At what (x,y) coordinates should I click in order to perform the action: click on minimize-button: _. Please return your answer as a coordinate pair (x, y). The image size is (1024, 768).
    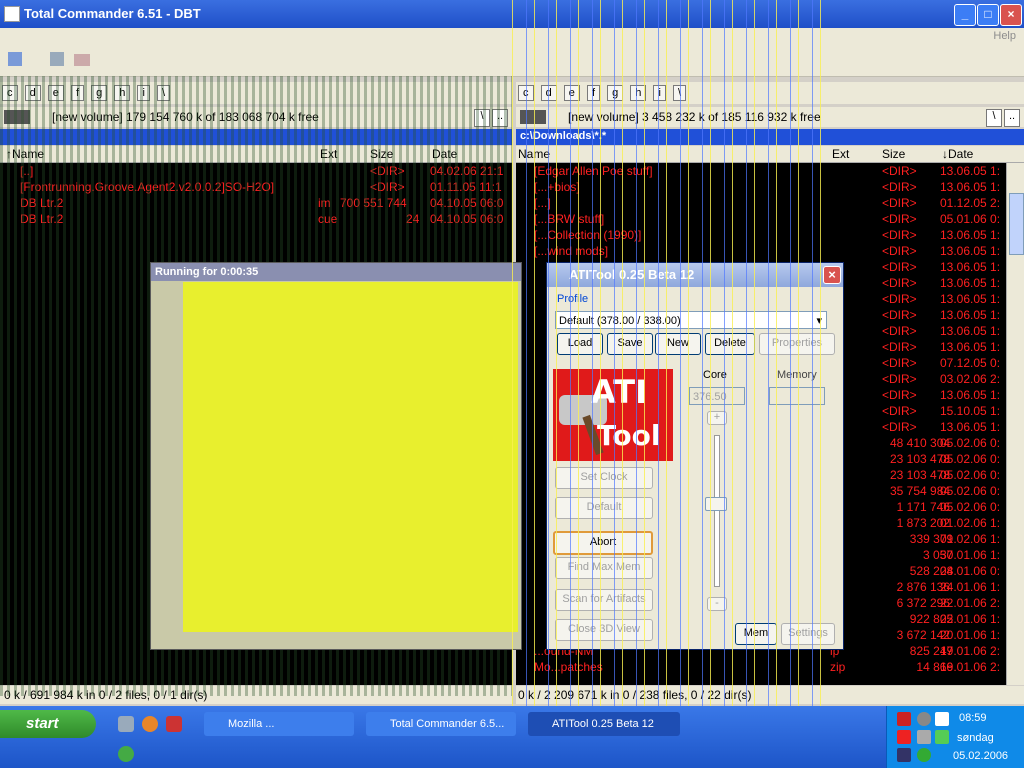
    Looking at the image, I should click on (965, 15).